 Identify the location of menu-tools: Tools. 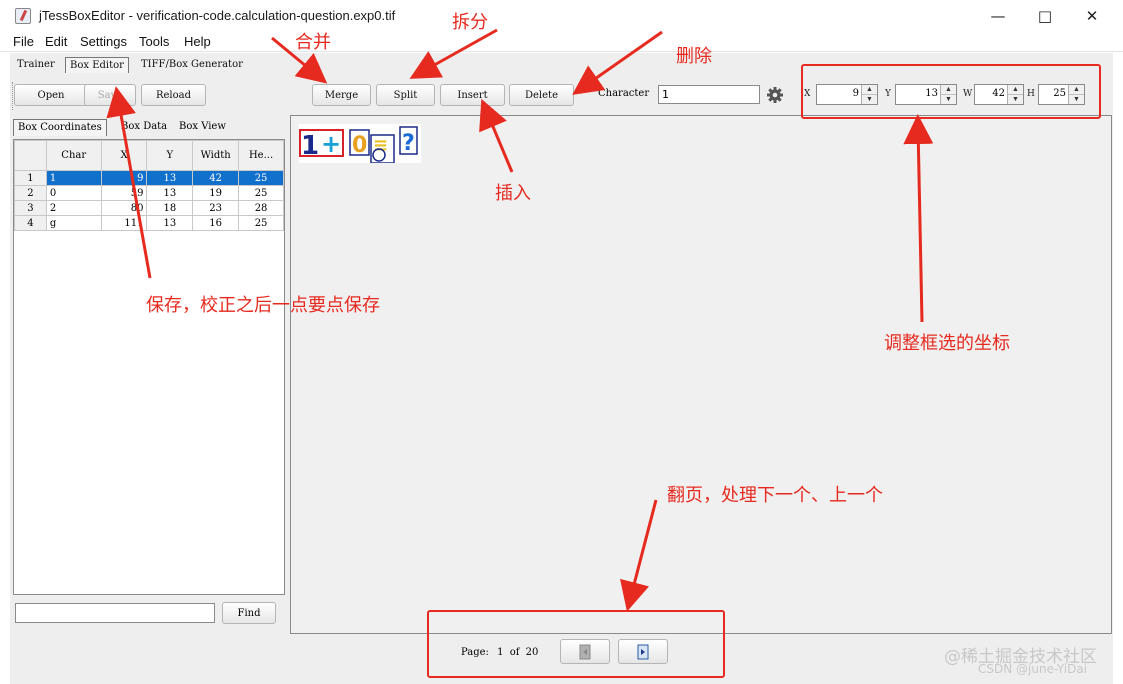
(154, 41).